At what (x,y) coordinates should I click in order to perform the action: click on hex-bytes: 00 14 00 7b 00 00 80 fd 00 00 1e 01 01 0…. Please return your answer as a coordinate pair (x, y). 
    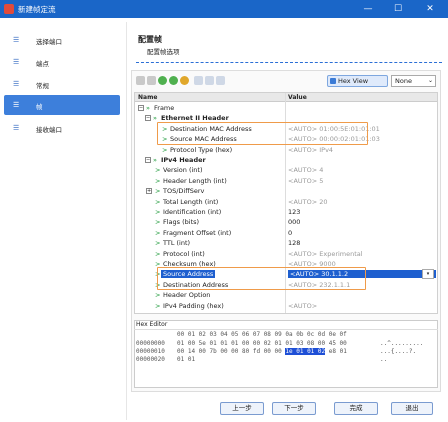
    Looking at the image, I should click on (262, 351).